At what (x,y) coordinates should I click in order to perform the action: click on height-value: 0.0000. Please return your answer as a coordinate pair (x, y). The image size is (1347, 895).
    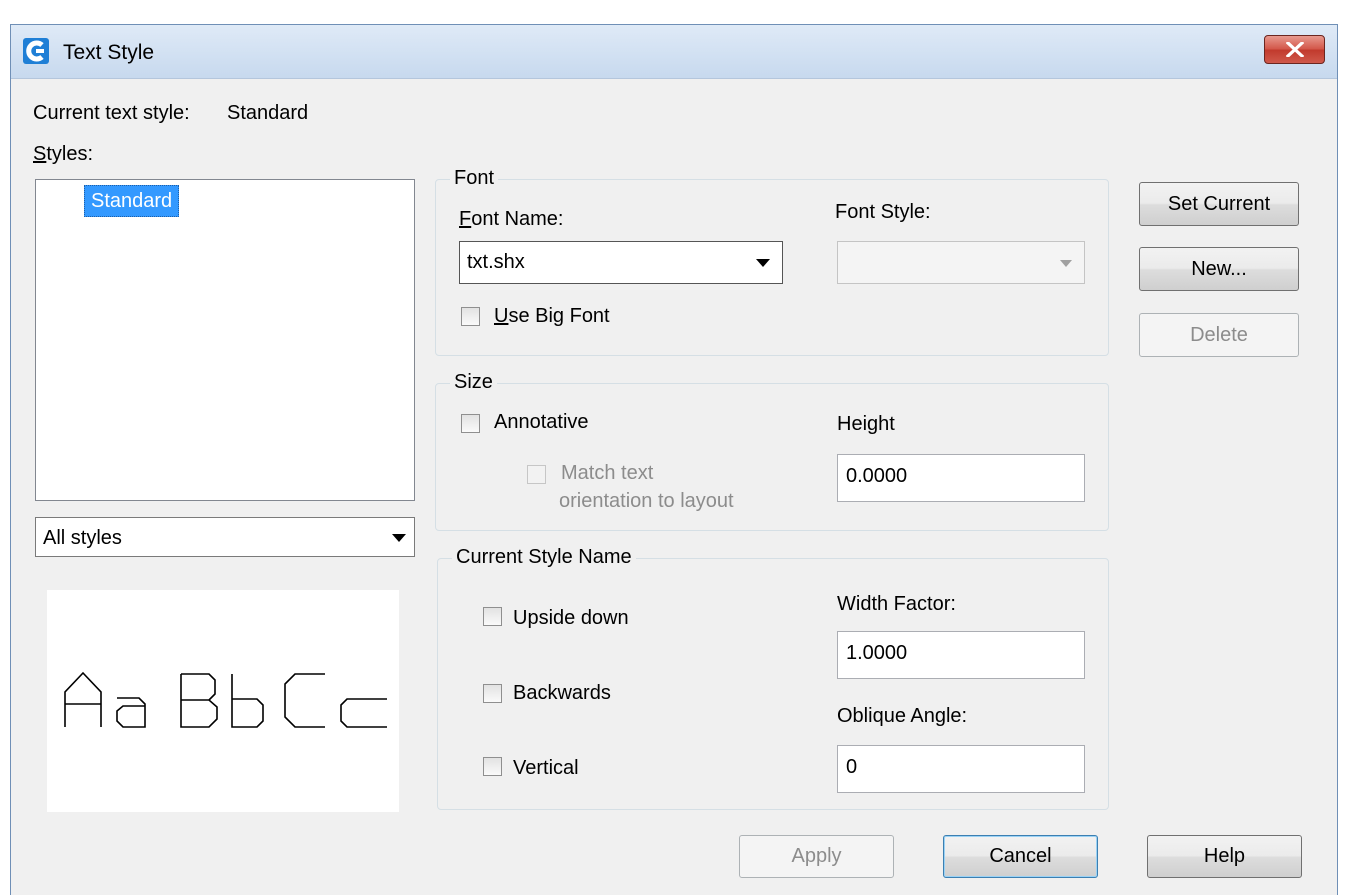
    Looking at the image, I should click on (877, 476).